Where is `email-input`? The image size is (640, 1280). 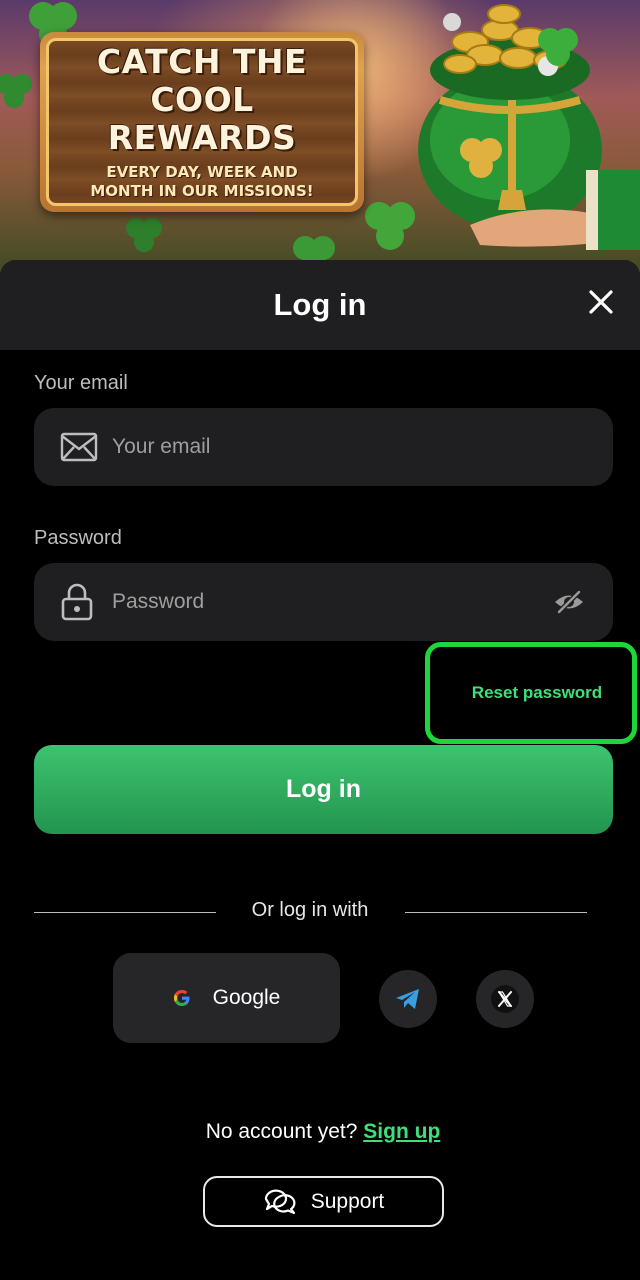
email-input is located at coordinates (322, 447).